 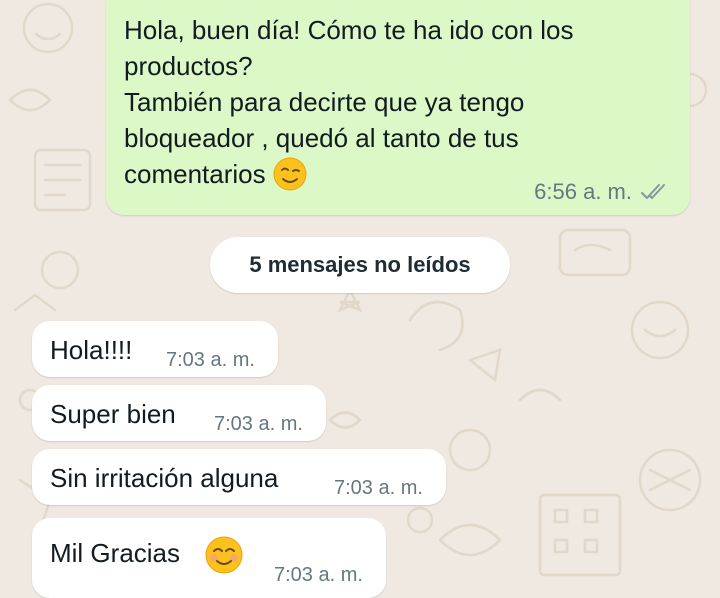 I want to click on incoming-message-bubble: Mil Gracias 7:03 a. m., so click(x=209, y=558).